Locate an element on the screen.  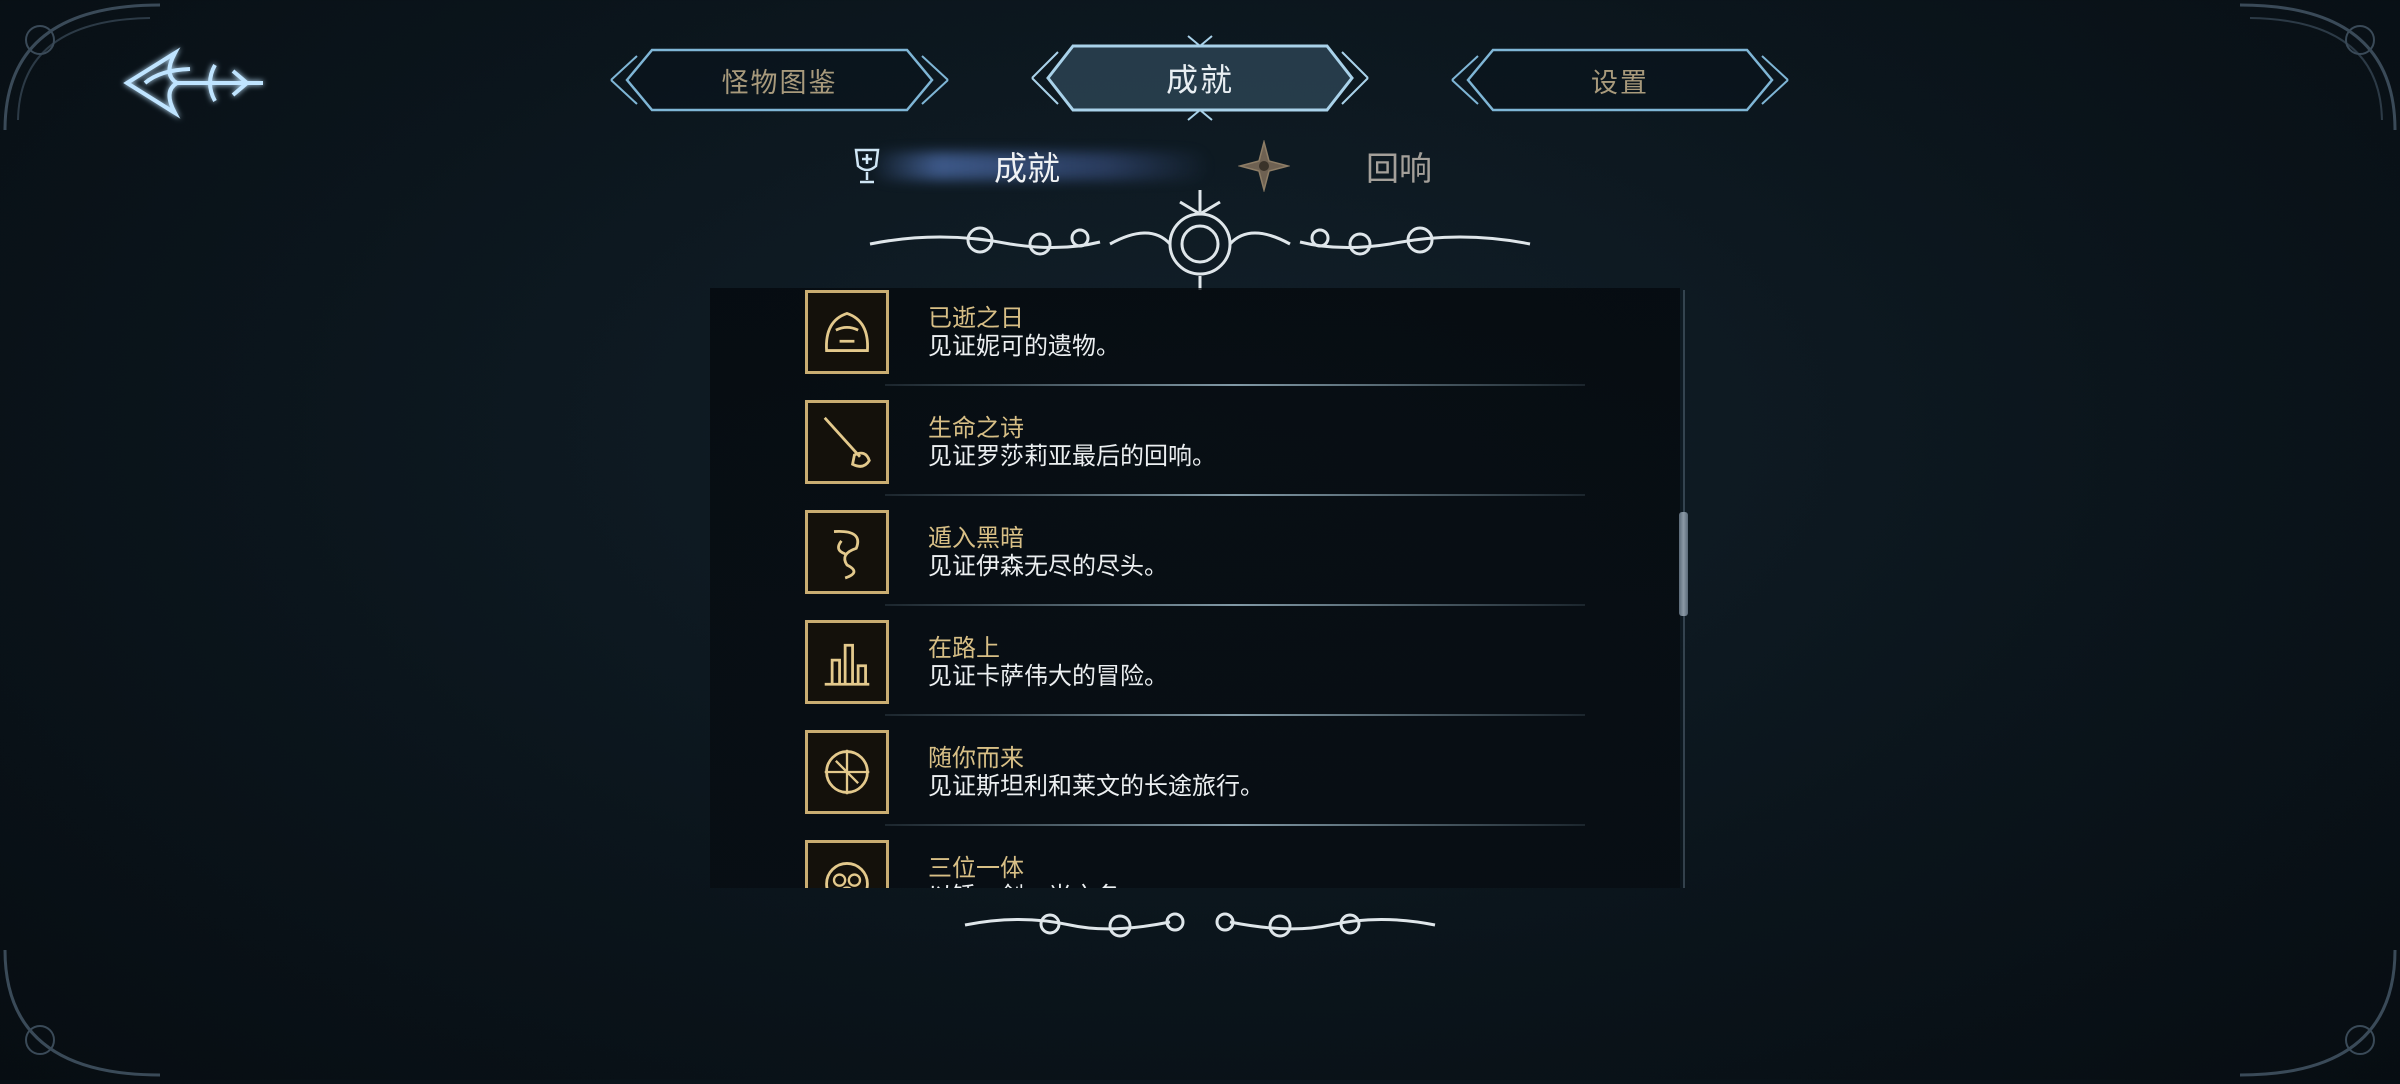
tab-monster-compendium: 怪物图鉴 is located at coordinates (779, 80).